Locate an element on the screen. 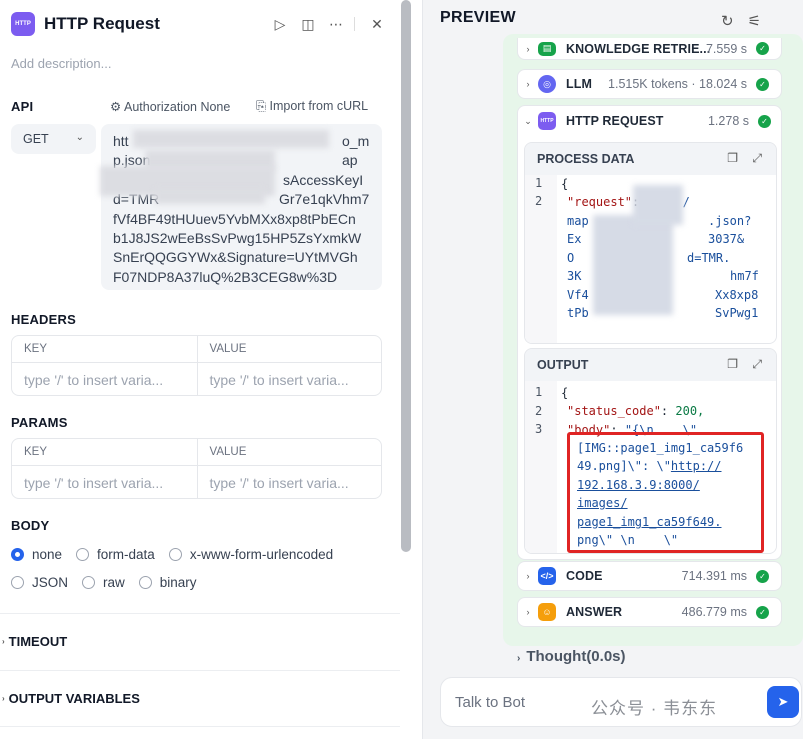 This screenshot has height=739, width=803. code-value: 3037& is located at coordinates (726, 239).